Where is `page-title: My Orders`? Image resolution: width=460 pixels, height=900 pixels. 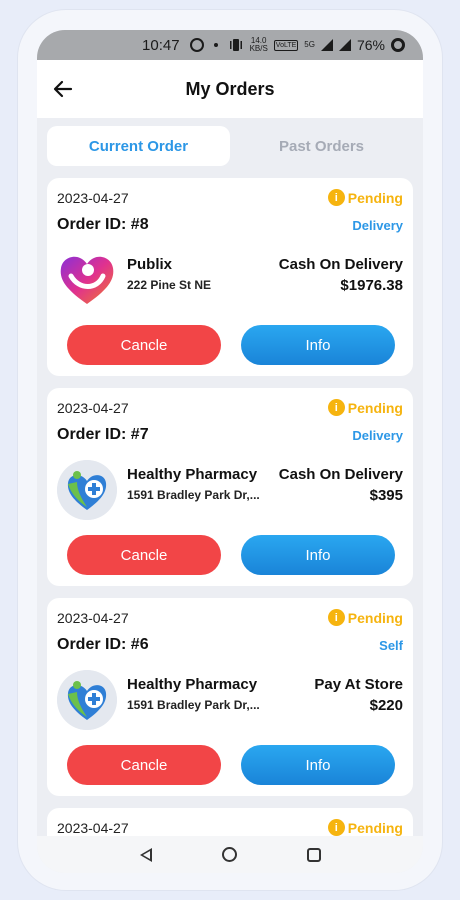 page-title: My Orders is located at coordinates (230, 88).